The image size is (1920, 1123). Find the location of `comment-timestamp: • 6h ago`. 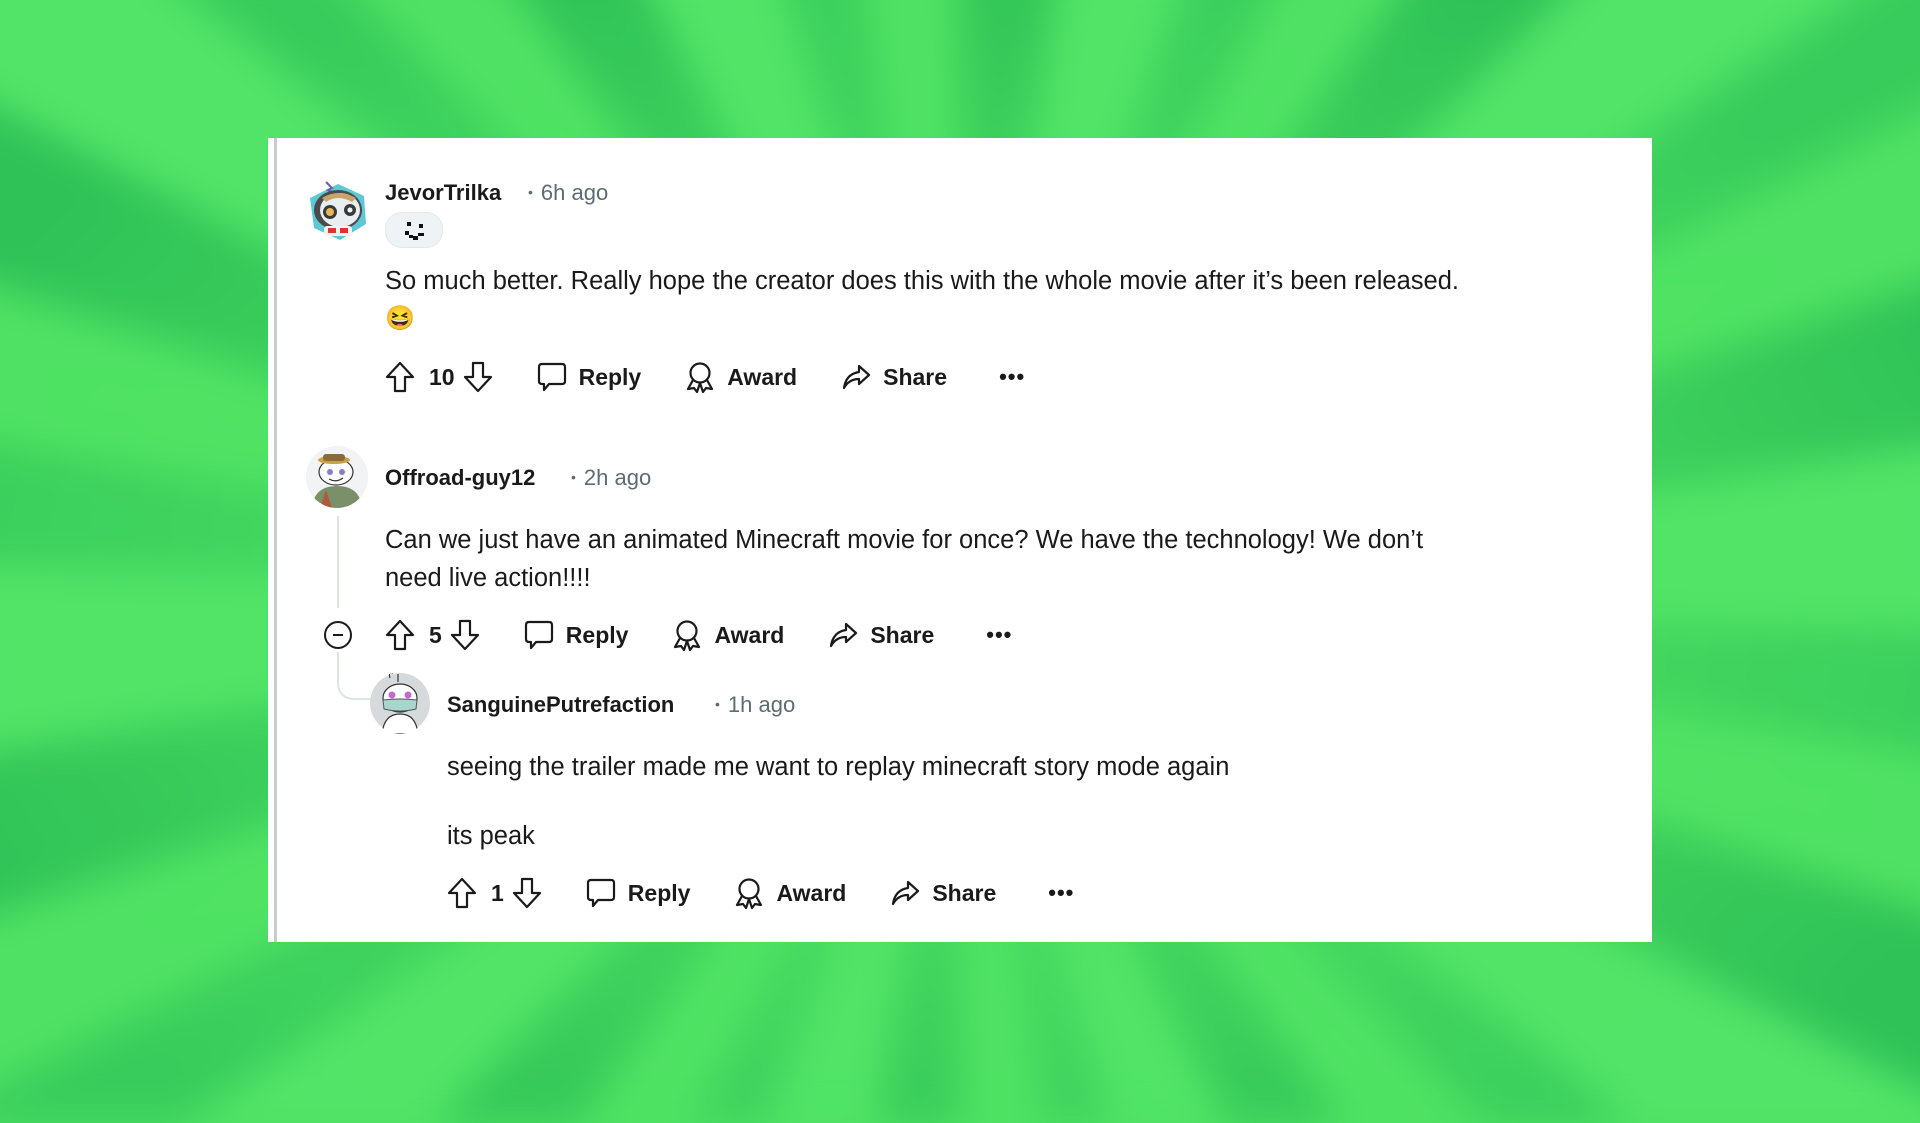

comment-timestamp: • 6h ago is located at coordinates (568, 193).